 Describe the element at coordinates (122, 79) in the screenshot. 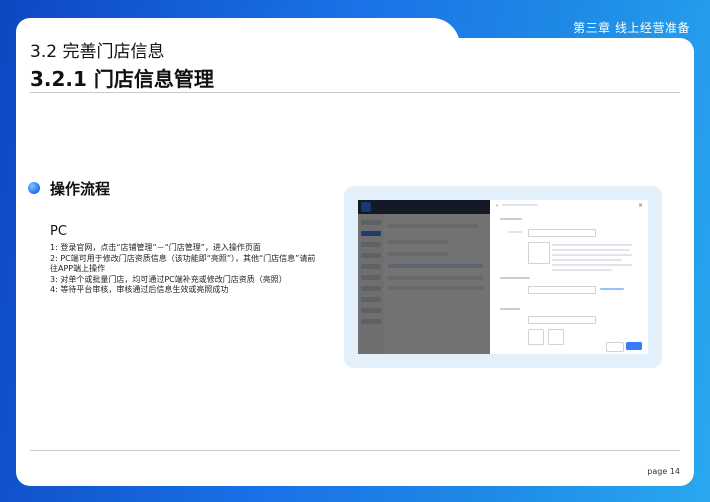

I see `subsection-heading: 3.2.1 门店信息管理` at that location.